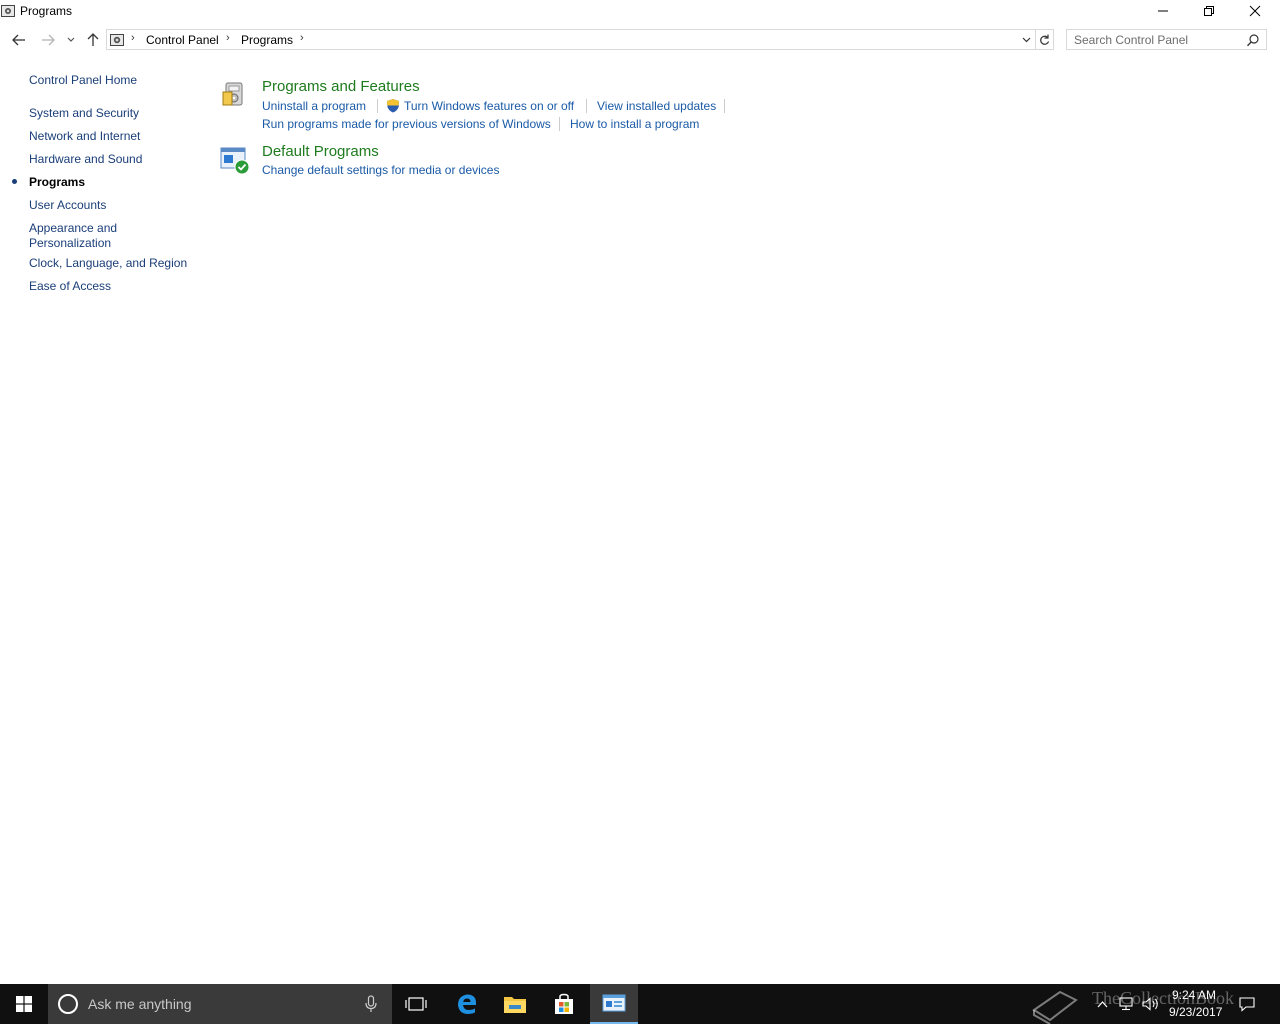  I want to click on restore-button, so click(1209, 11).